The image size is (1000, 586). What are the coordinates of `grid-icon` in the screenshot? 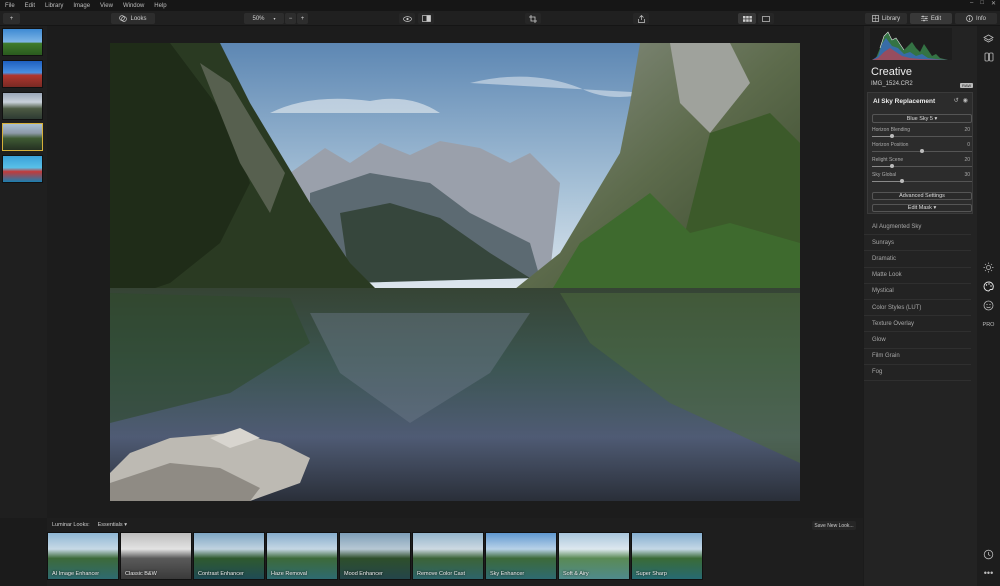 It's located at (747, 18).